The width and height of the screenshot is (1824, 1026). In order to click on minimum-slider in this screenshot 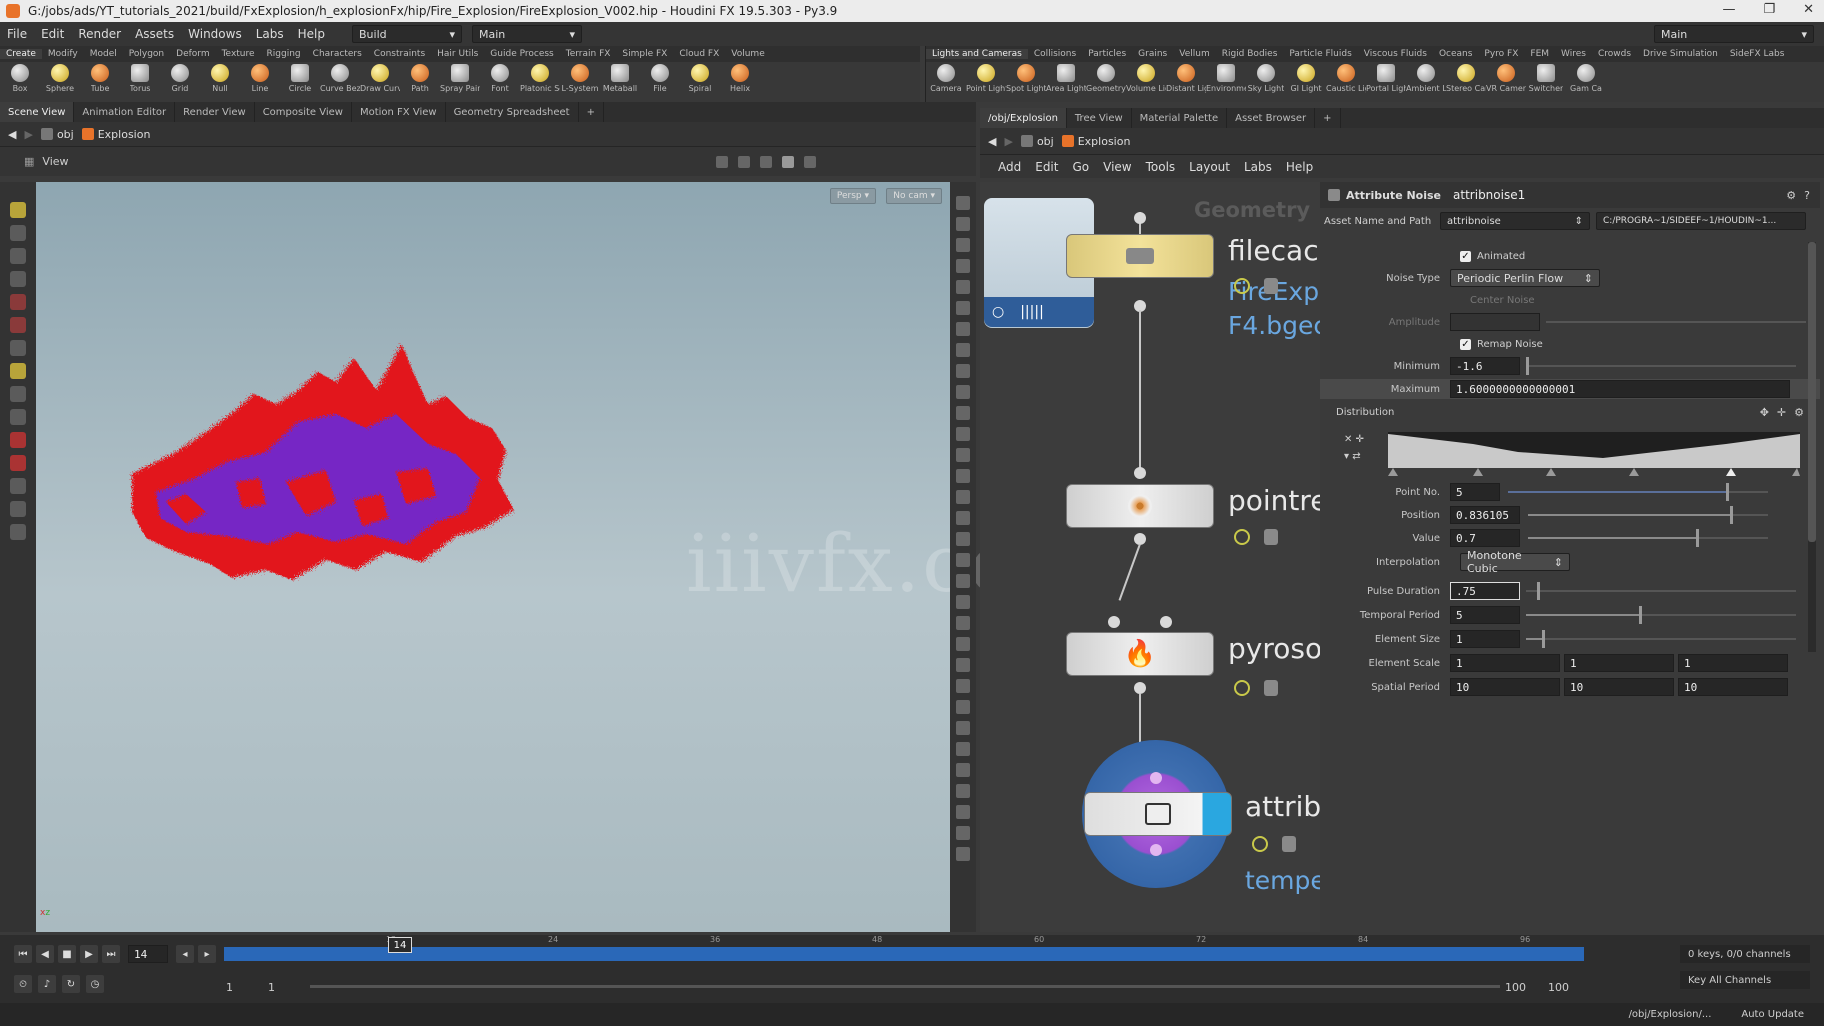, I will do `click(1661, 366)`.